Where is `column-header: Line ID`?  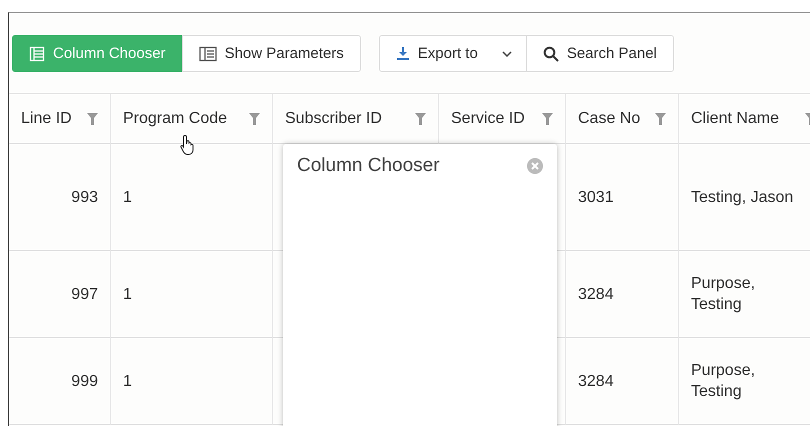 column-header: Line ID is located at coordinates (60, 119).